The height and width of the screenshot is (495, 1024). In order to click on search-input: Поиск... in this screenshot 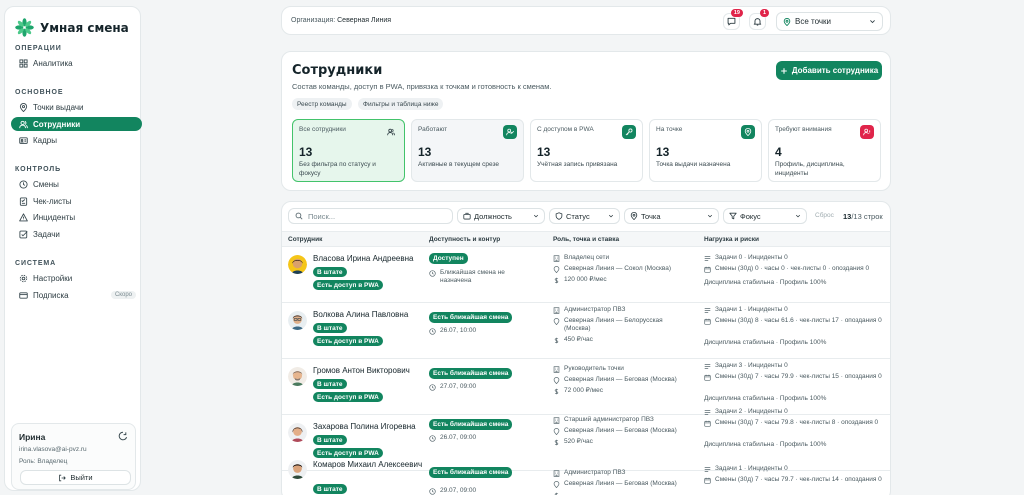, I will do `click(370, 216)`.